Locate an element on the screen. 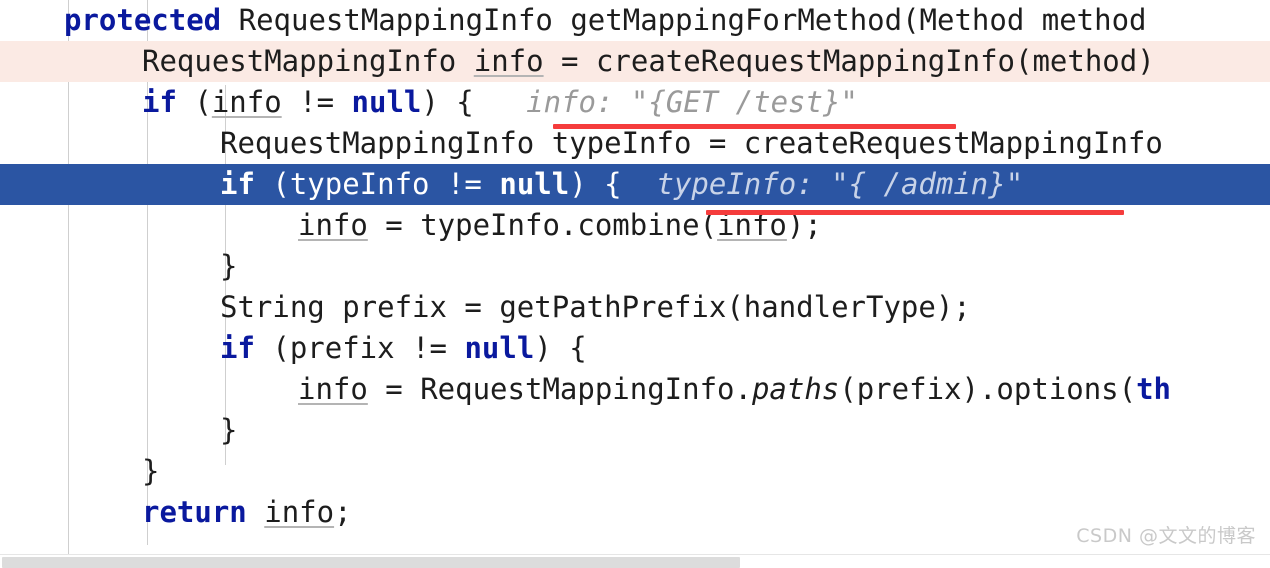 This screenshot has width=1270, height=568. code-token: (typeInfo != is located at coordinates (377, 184).